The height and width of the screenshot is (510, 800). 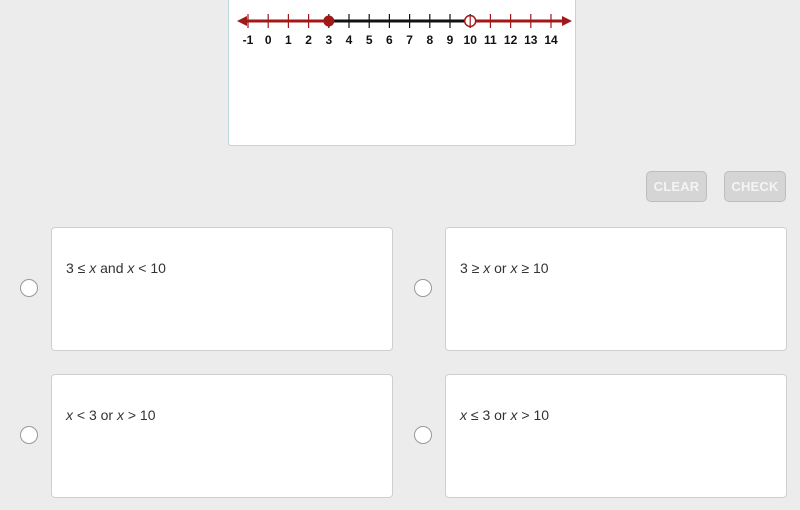 What do you see at coordinates (111, 415) in the screenshot?
I see `option-c-text: x < 3 or x > 10` at bounding box center [111, 415].